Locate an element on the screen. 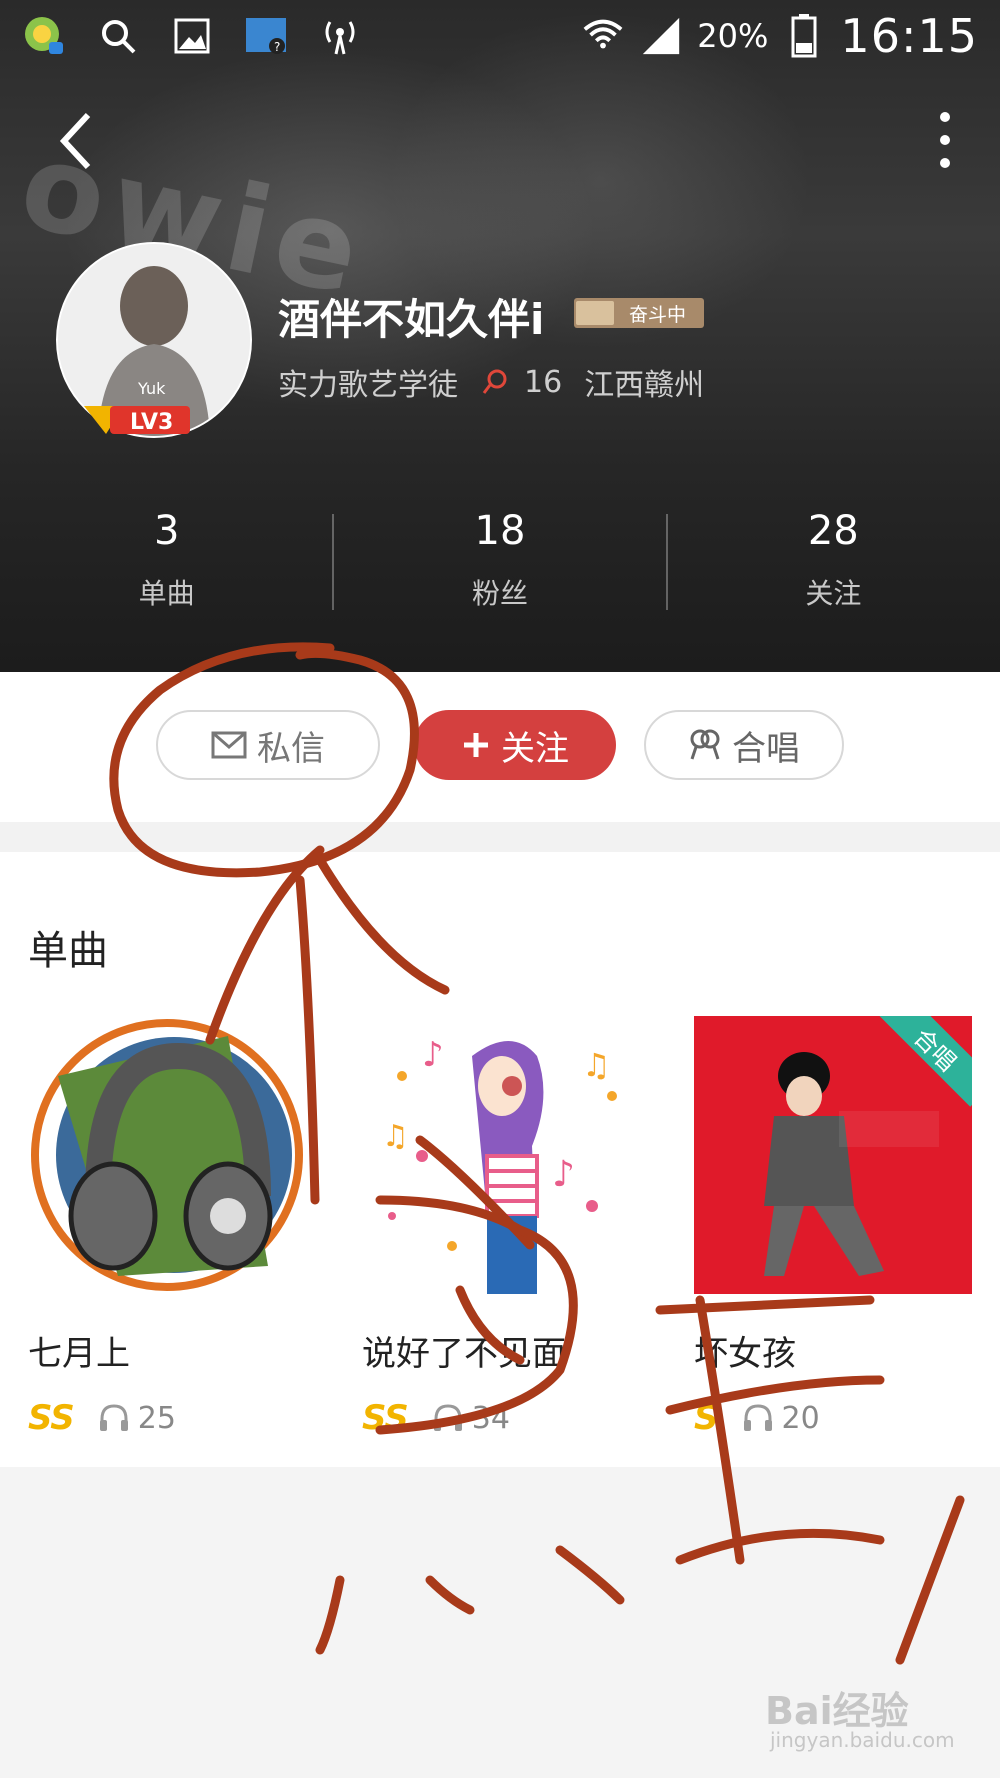 This screenshot has height=1778, width=1000. flower-icon is located at coordinates (494, 381).